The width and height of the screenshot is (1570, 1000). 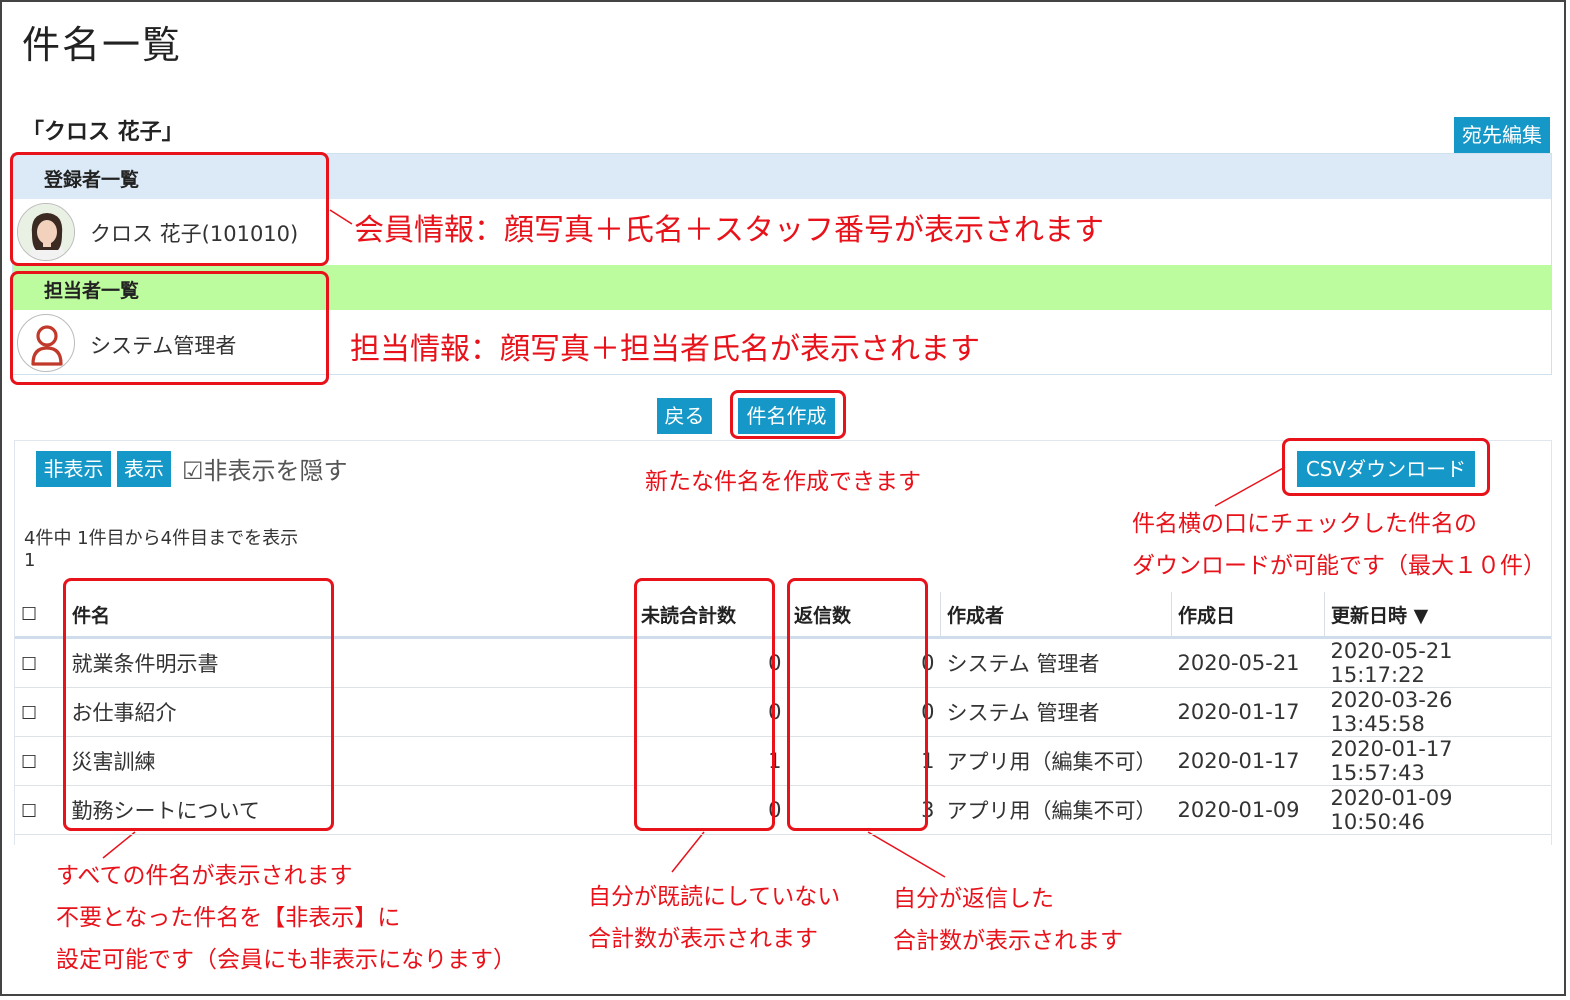 I want to click on record-count-text: 4件中 1件目から4件目までを表示, so click(x=161, y=538).